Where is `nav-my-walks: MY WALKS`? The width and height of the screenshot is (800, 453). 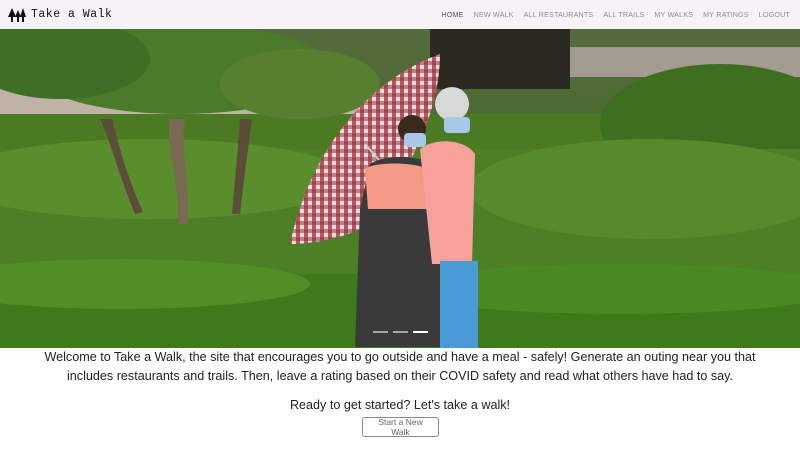 nav-my-walks: MY WALKS is located at coordinates (673, 14).